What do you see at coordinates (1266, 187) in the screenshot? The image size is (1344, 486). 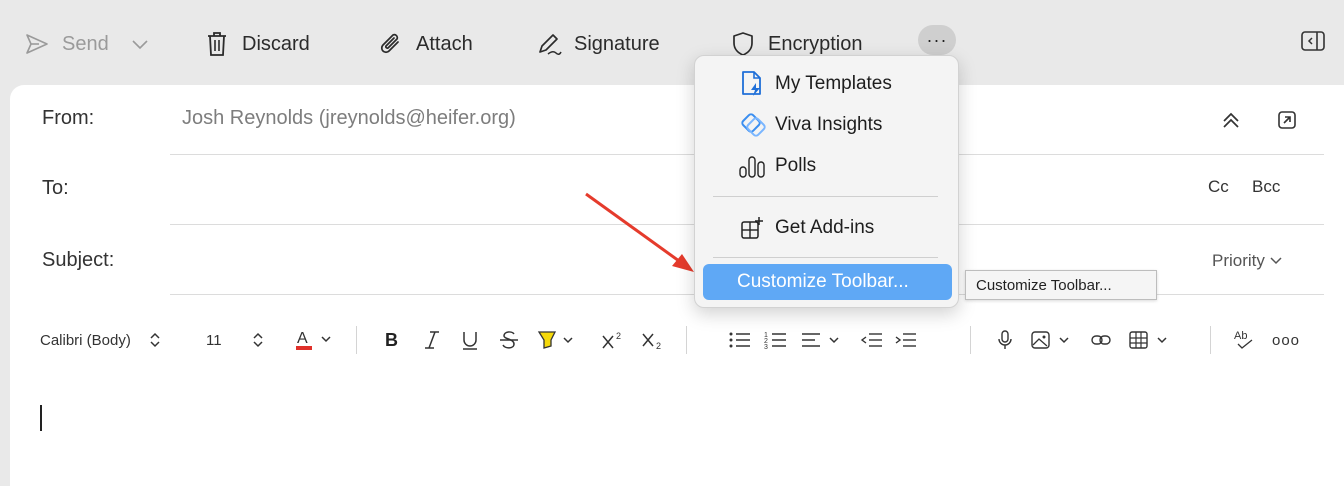 I see `bcc-button: Bcc` at bounding box center [1266, 187].